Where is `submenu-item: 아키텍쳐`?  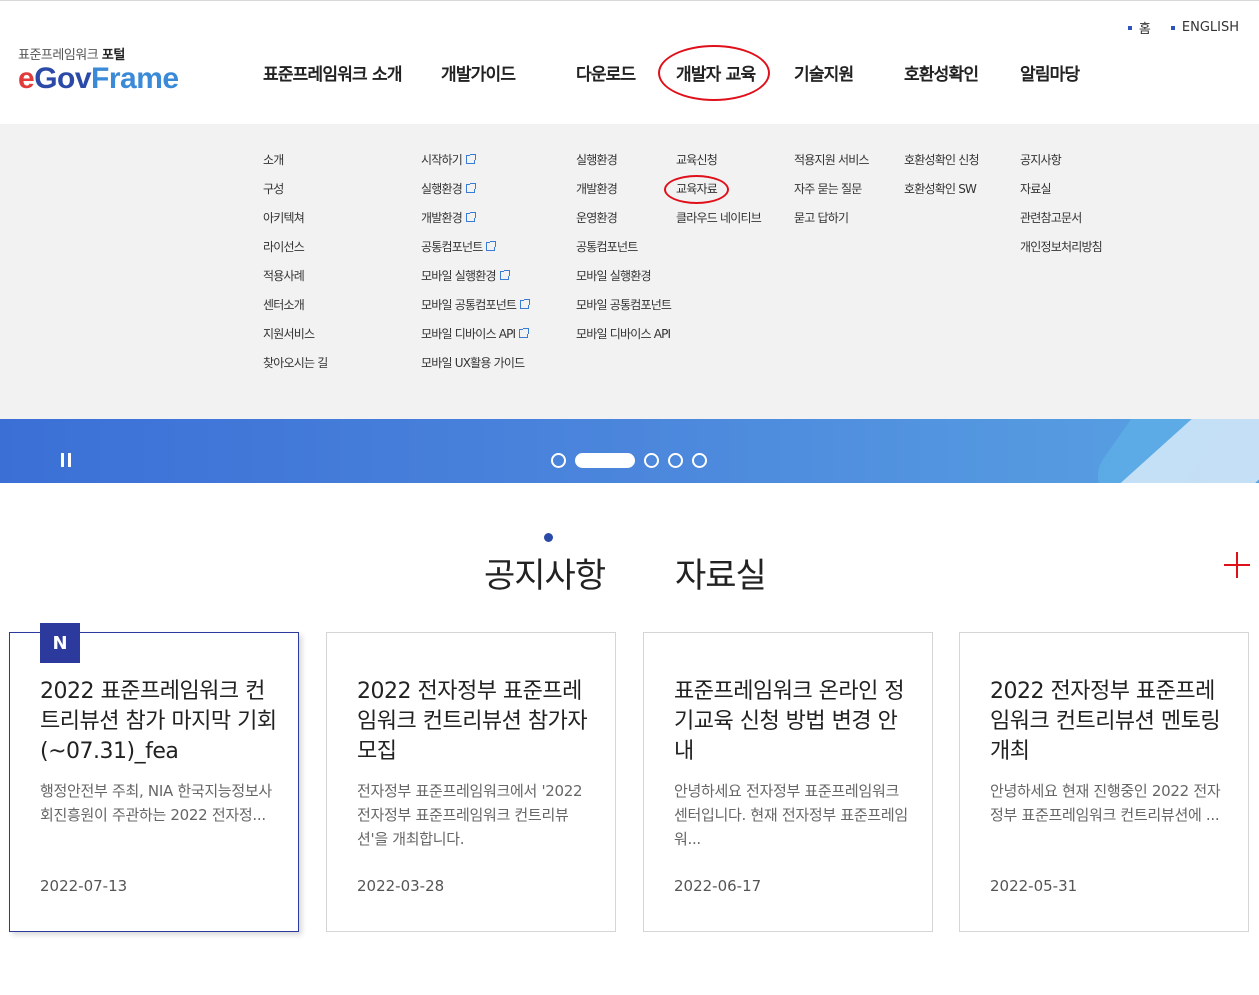 submenu-item: 아키텍쳐 is located at coordinates (295, 224).